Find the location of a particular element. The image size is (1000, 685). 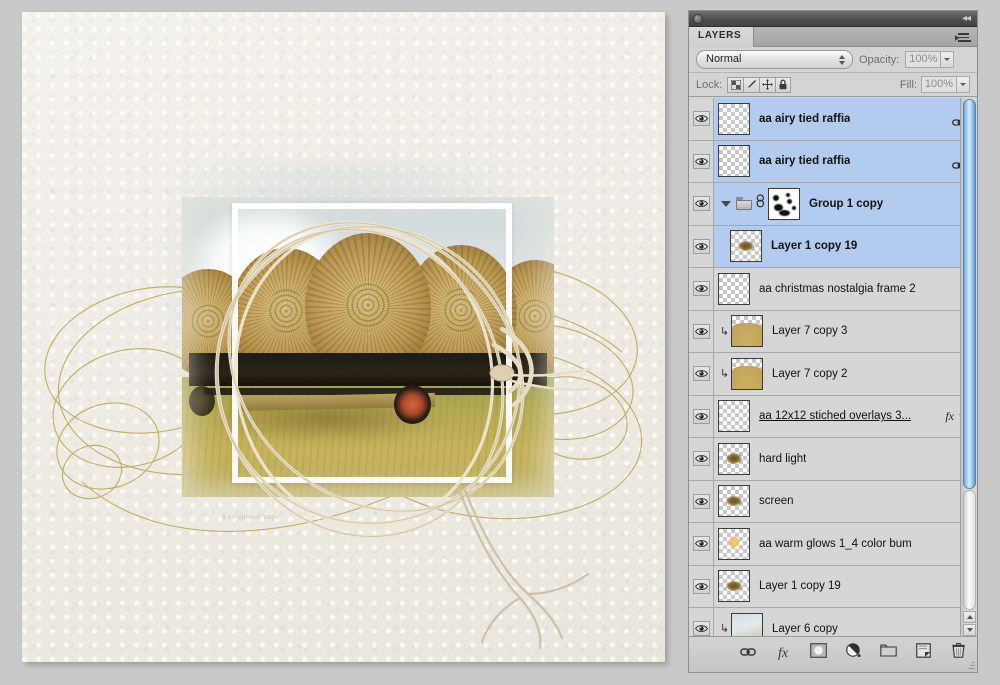

layer-row: aa airy tied raffia is located at coordinates (833, 161).